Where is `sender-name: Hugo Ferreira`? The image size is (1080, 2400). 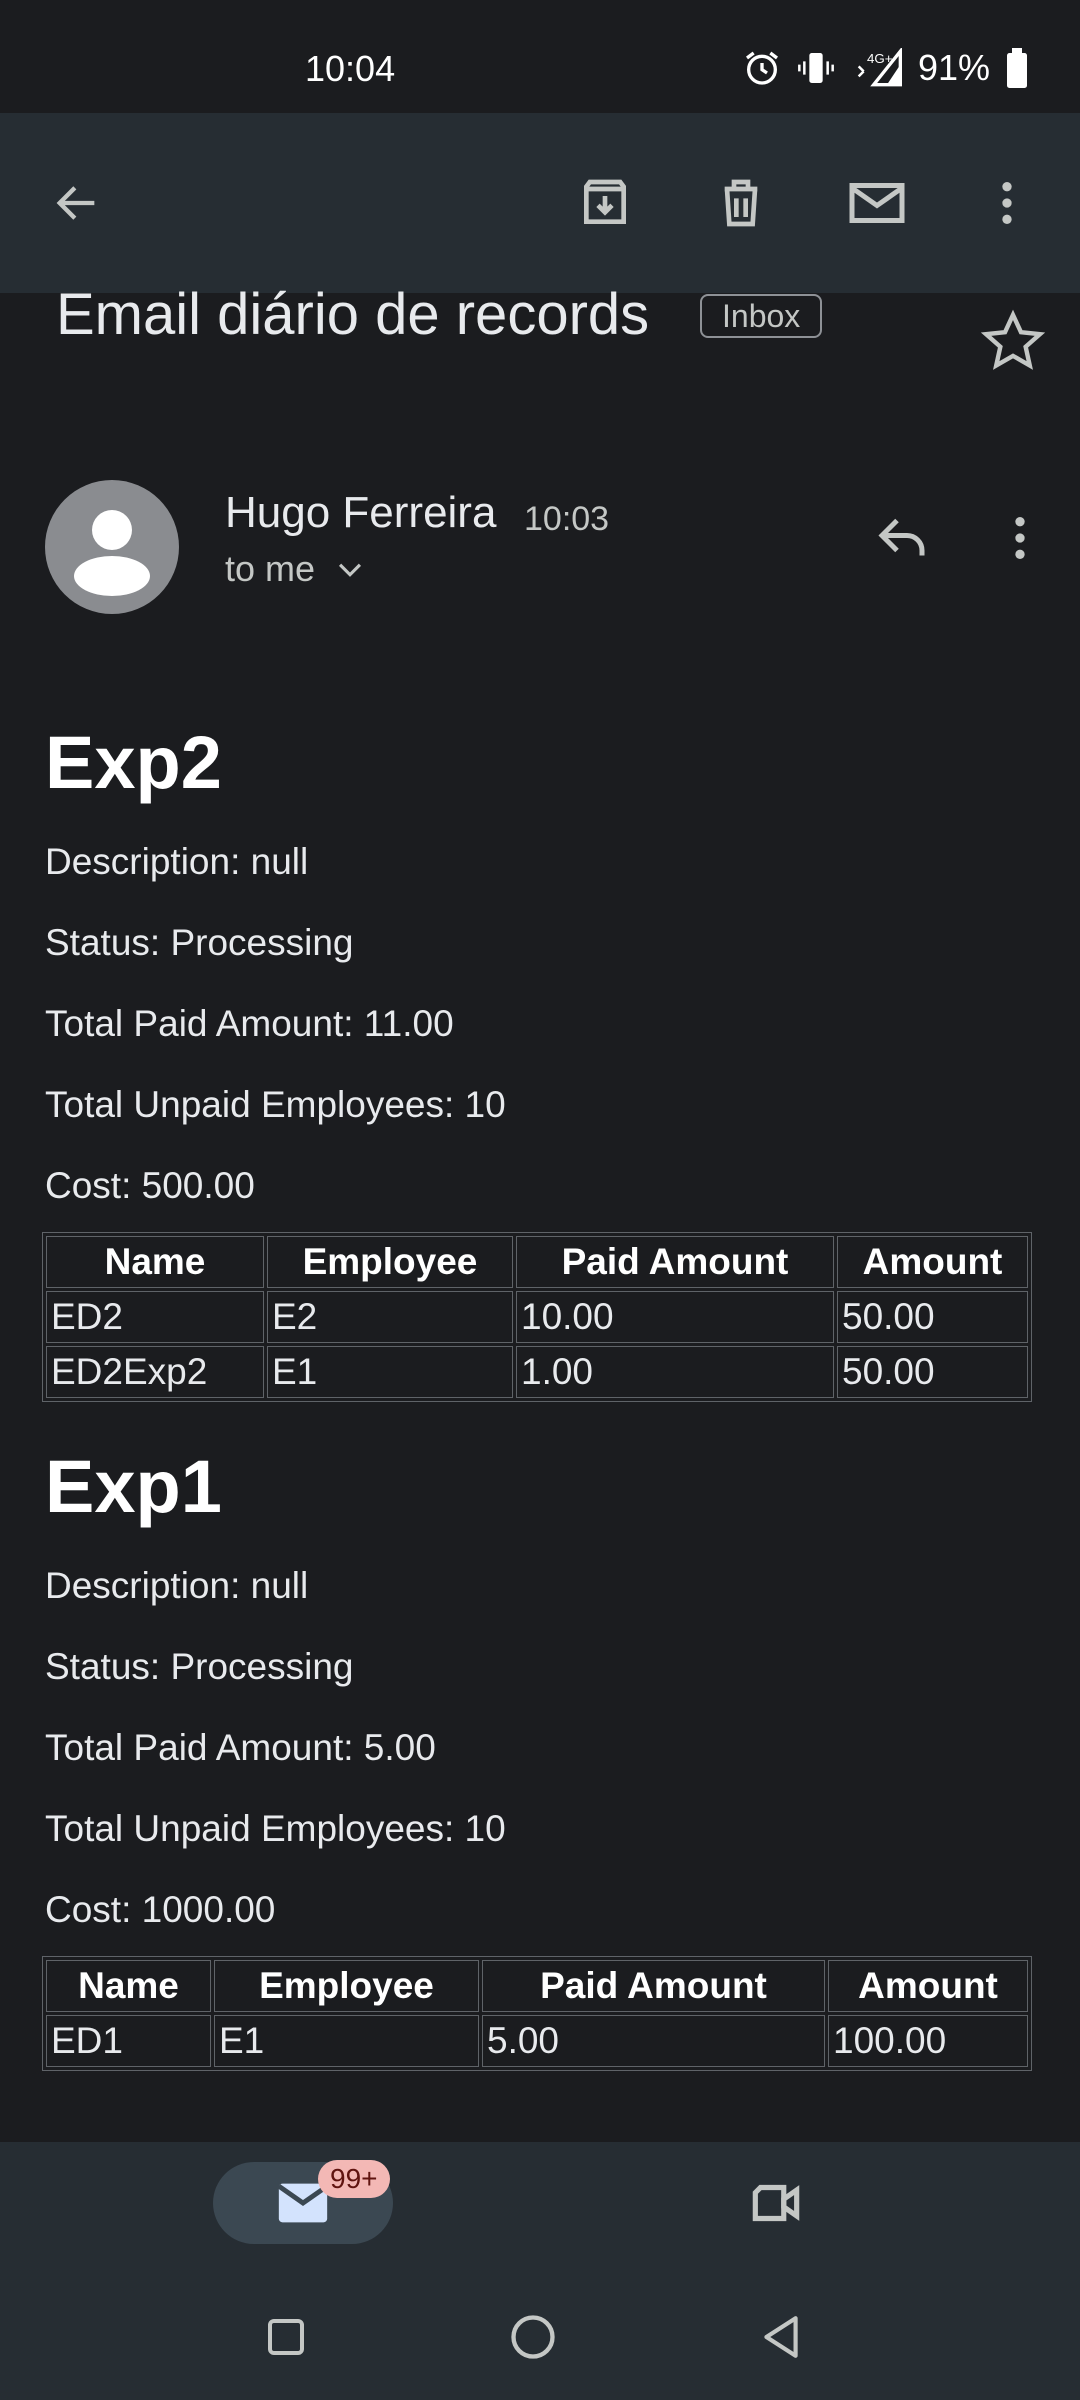 sender-name: Hugo Ferreira is located at coordinates (360, 513).